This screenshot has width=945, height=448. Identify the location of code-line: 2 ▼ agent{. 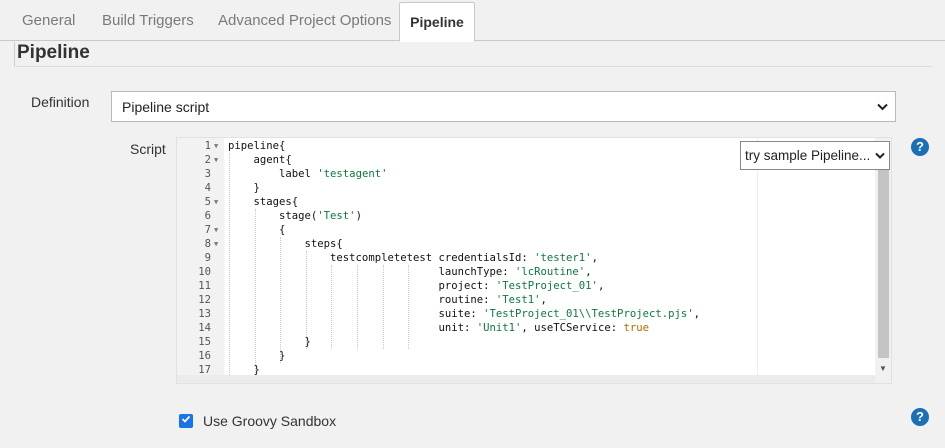
(457, 160).